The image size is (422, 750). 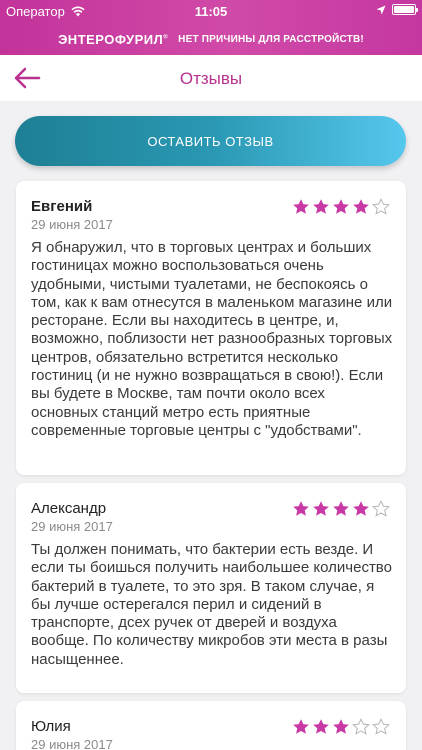 I want to click on brand-slogan: НЕТ ПРИЧИНЫ ДЛЯ РАССТРОЙСТВ!, so click(x=271, y=39).